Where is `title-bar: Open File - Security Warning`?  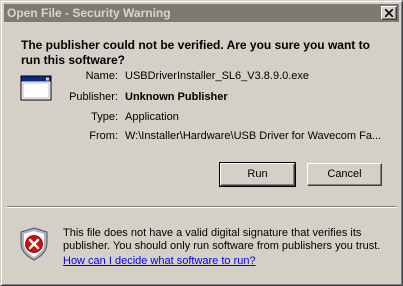
title-bar: Open File - Security Warning is located at coordinates (201, 13).